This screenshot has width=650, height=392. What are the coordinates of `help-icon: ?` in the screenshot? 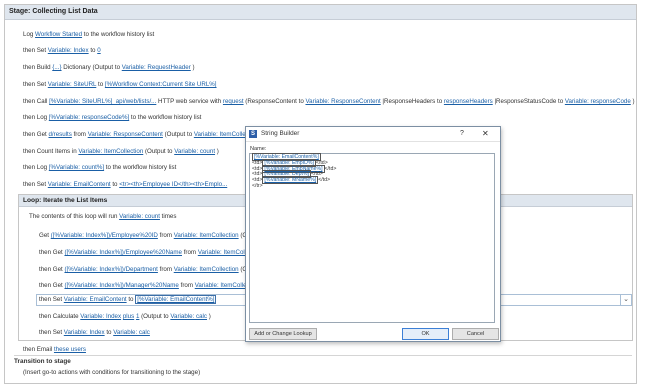 It's located at (462, 134).